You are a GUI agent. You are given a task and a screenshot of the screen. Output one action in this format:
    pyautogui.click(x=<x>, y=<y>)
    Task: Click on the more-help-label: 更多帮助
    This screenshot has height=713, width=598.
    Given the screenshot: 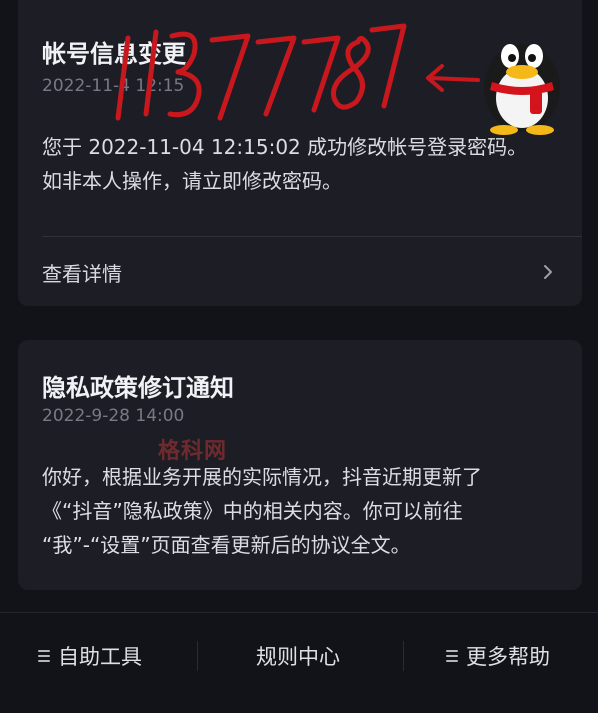 What is the action you would take?
    pyautogui.click(x=508, y=657)
    